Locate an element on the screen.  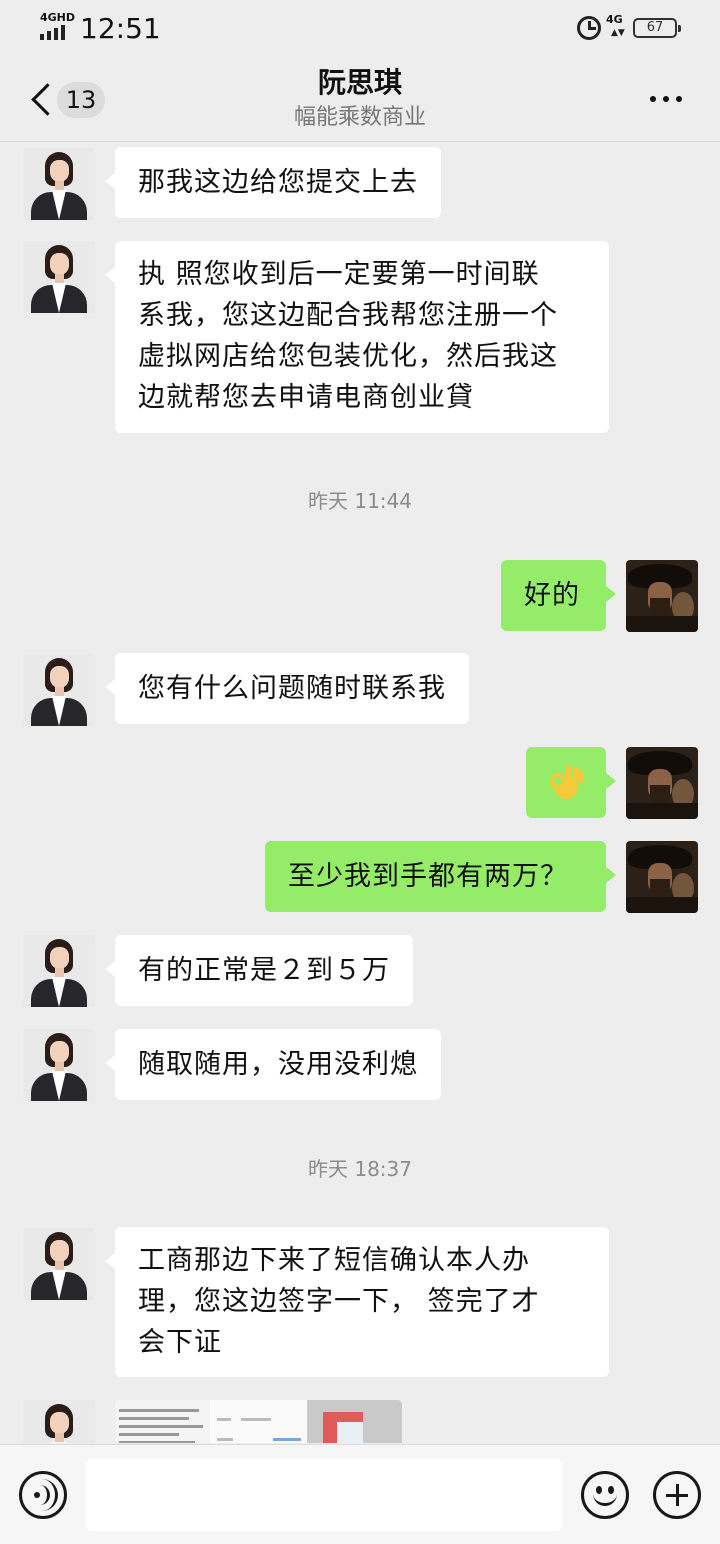
incoming-message: 随取随用，没用没利熄 is located at coordinates (273, 1064).